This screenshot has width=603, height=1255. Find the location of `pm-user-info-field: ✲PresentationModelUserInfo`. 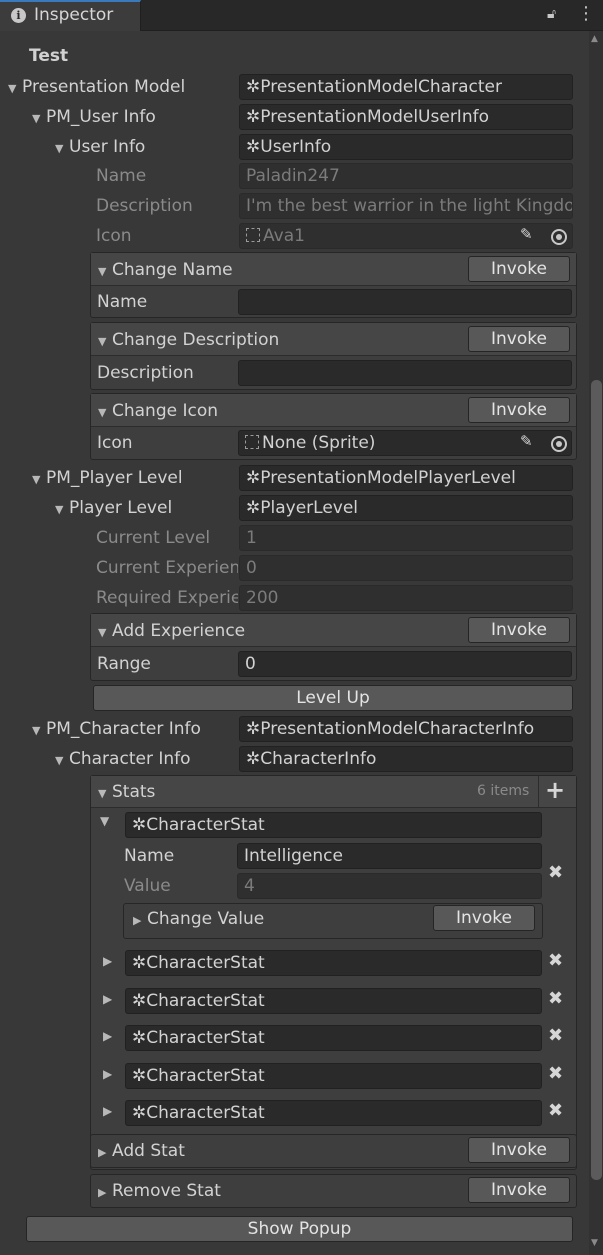

pm-user-info-field: ✲PresentationModelUserInfo is located at coordinates (406, 117).